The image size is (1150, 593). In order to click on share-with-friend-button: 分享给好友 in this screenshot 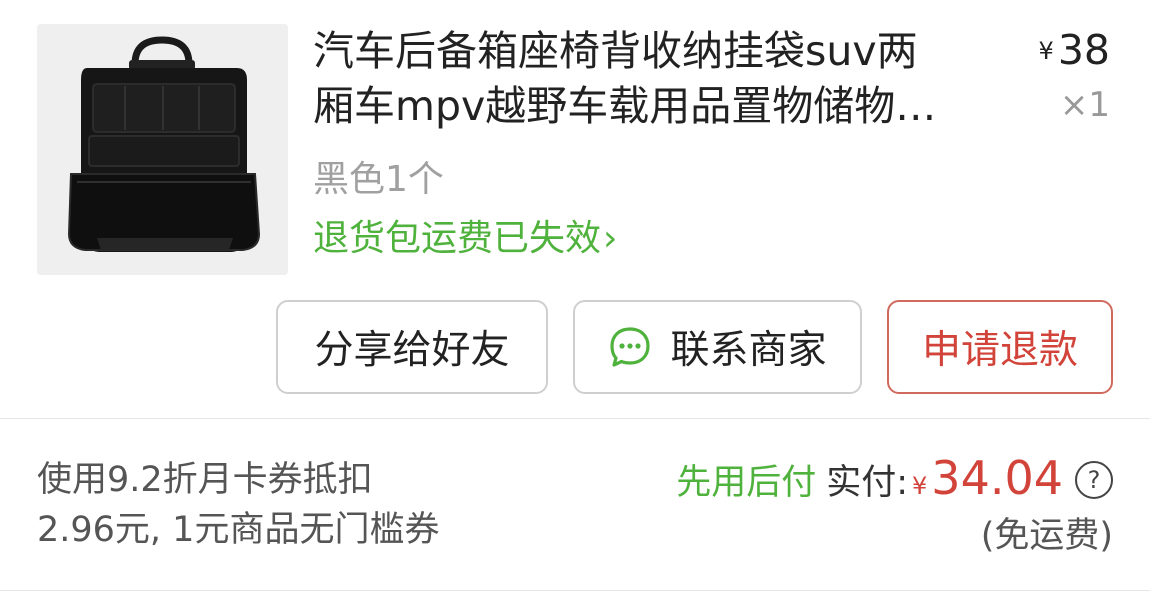, I will do `click(412, 347)`.